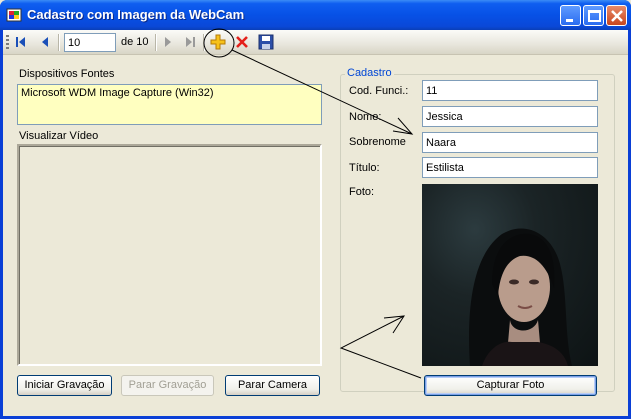 The width and height of the screenshot is (631, 419). What do you see at coordinates (272, 385) in the screenshot?
I see `stop-camera-button: Parar Camera` at bounding box center [272, 385].